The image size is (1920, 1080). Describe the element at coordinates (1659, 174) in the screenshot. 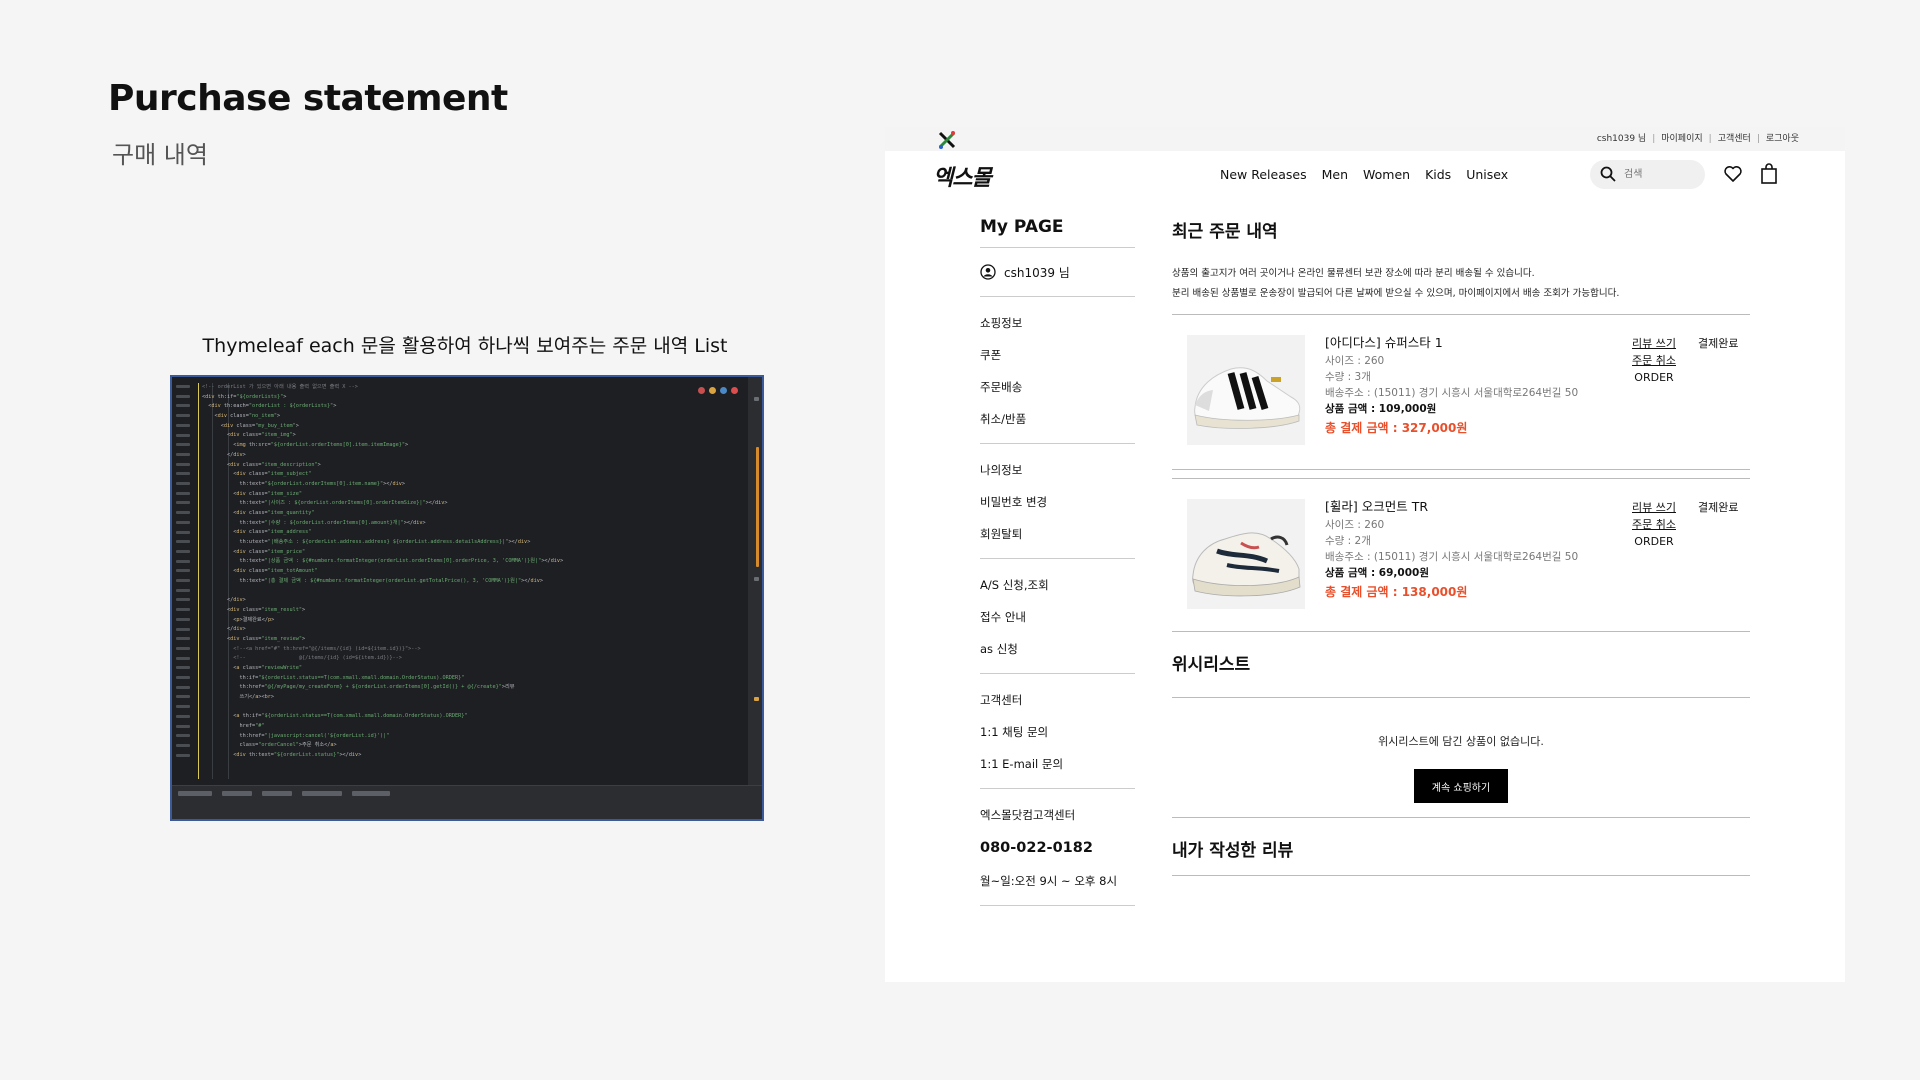

I see `search-input` at that location.